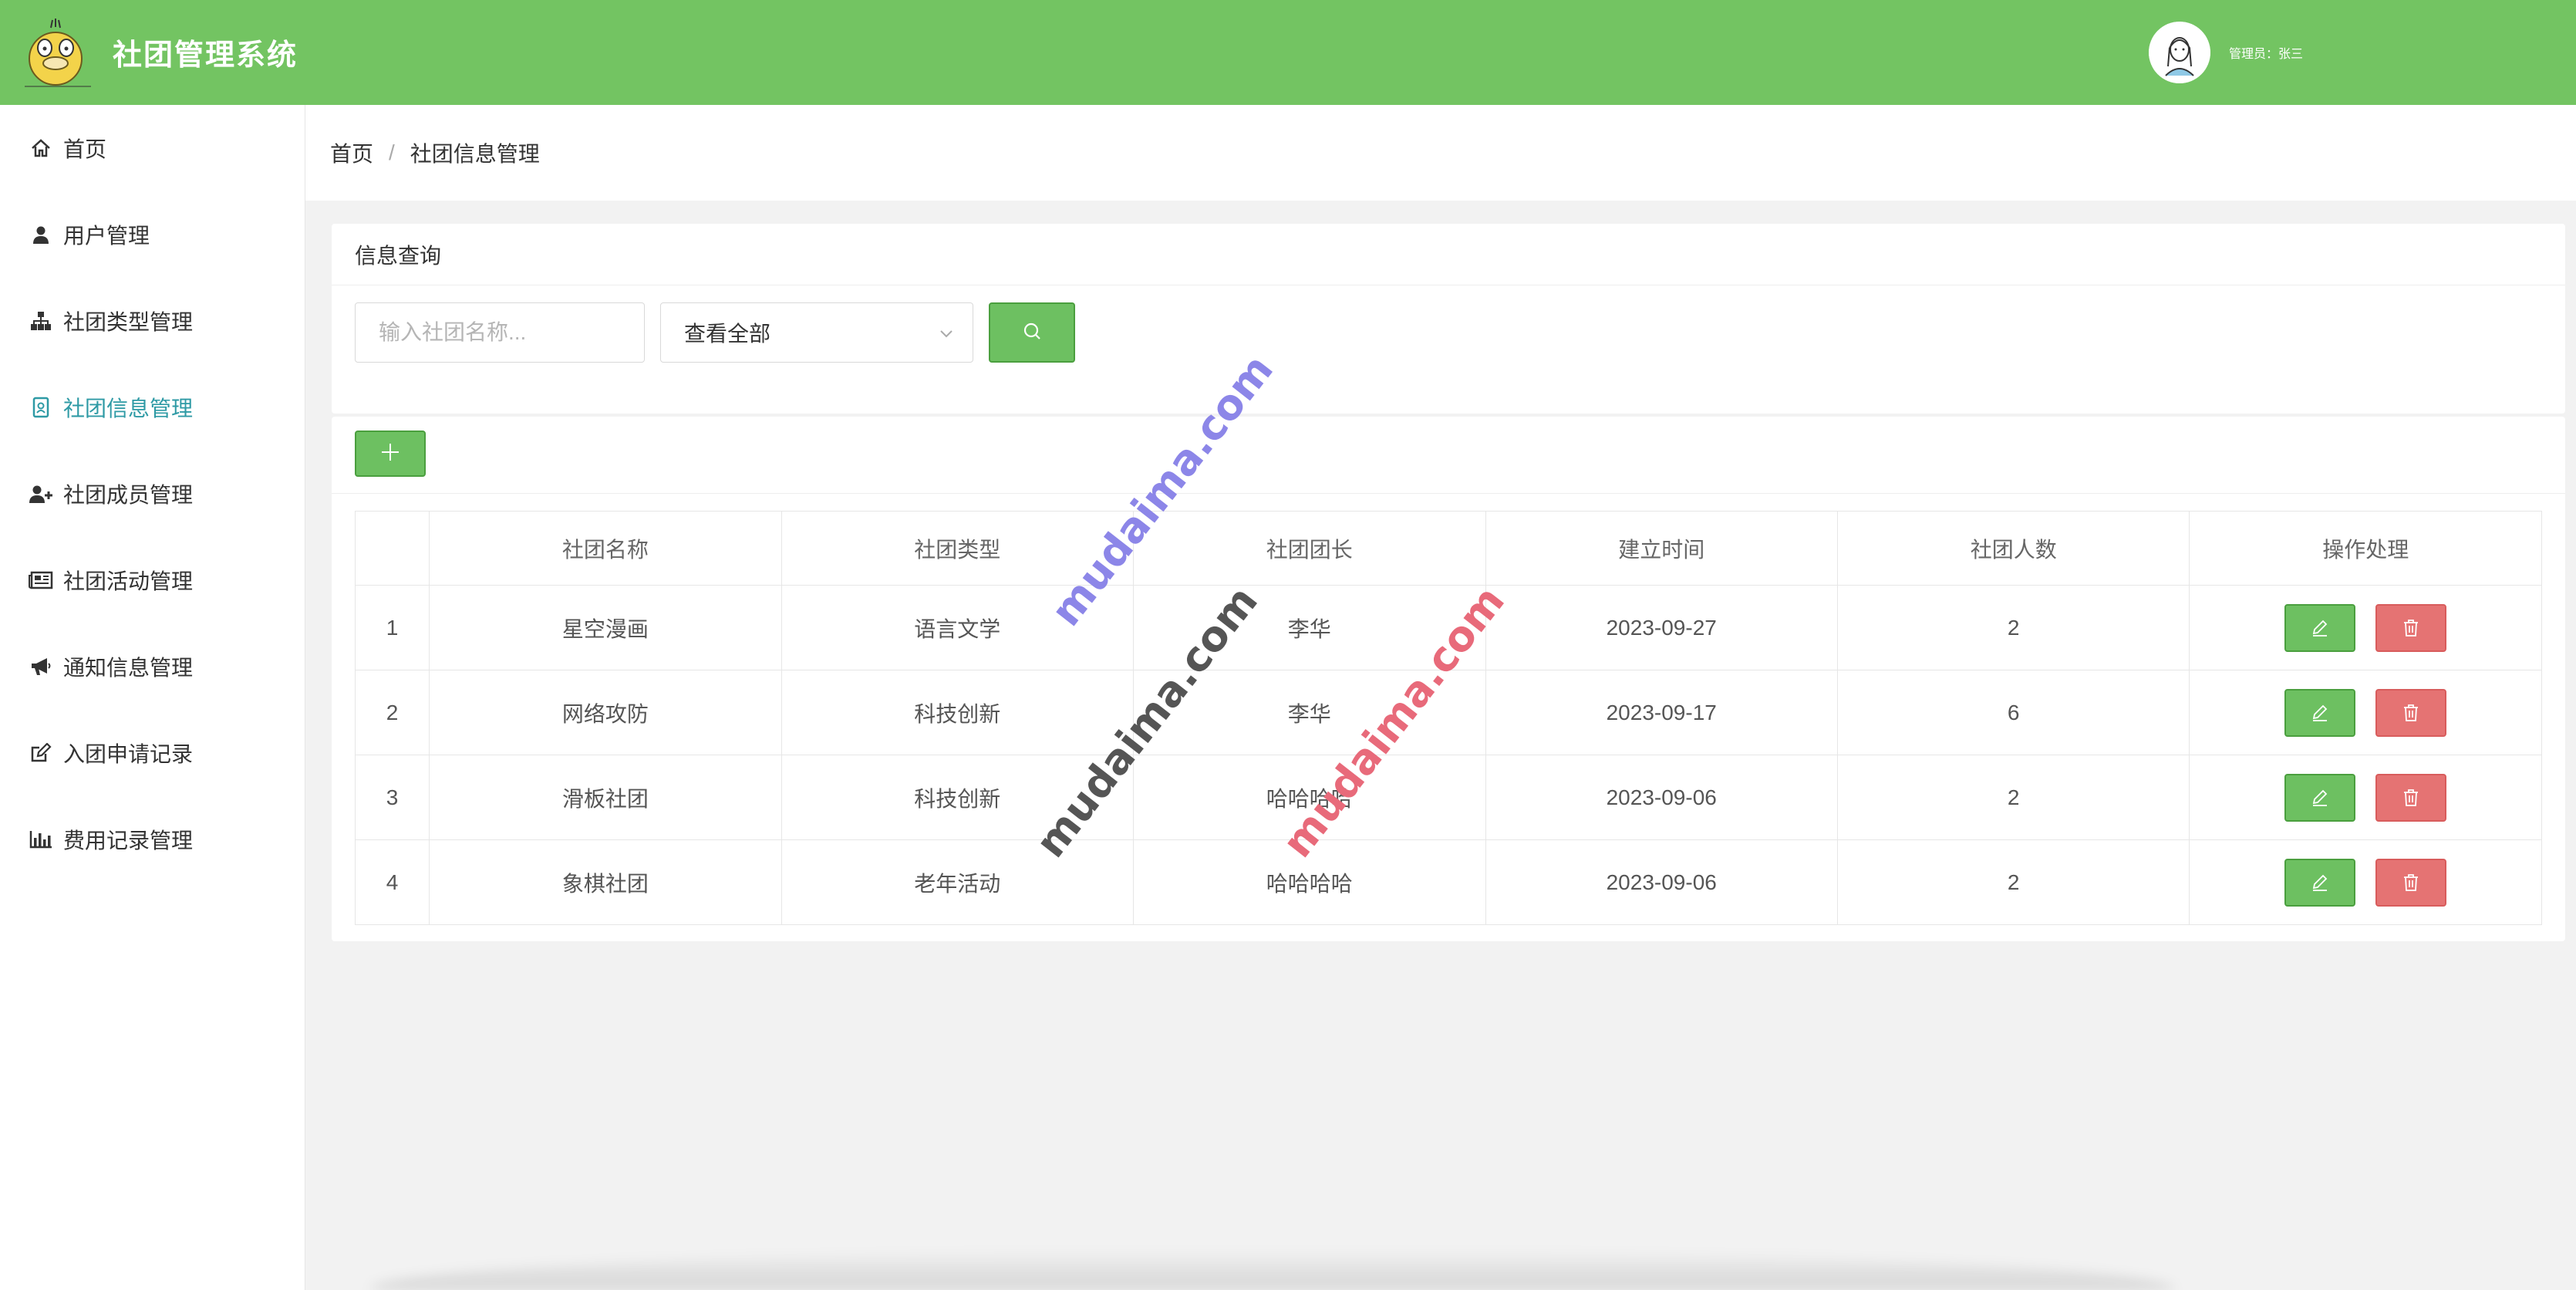  Describe the element at coordinates (958, 548) in the screenshot. I see `table-header-type: 社团类型` at that location.